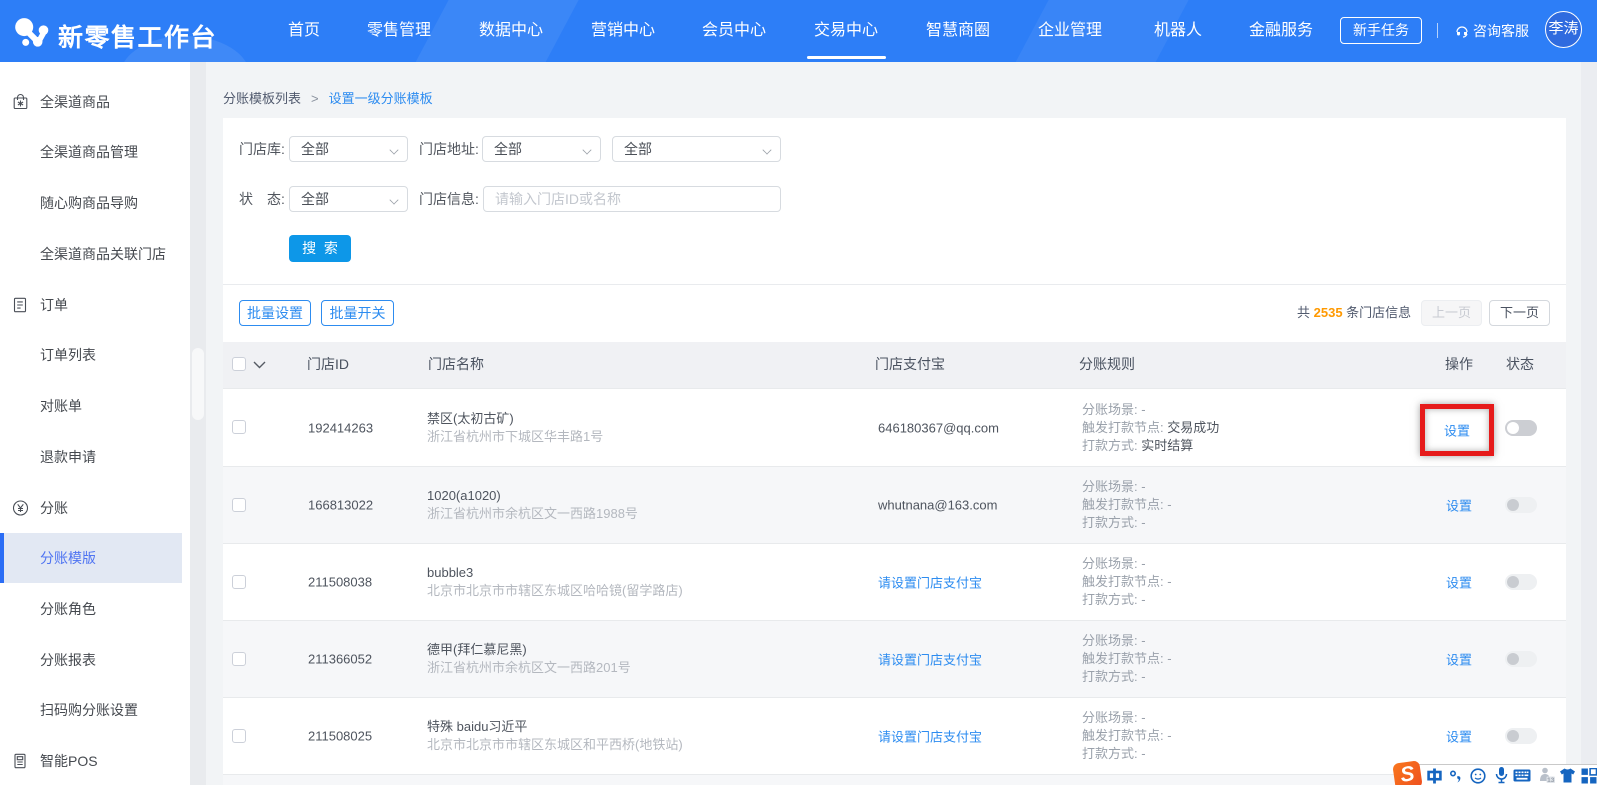  What do you see at coordinates (1551, 780) in the screenshot?
I see `svg-text: 13` at bounding box center [1551, 780].